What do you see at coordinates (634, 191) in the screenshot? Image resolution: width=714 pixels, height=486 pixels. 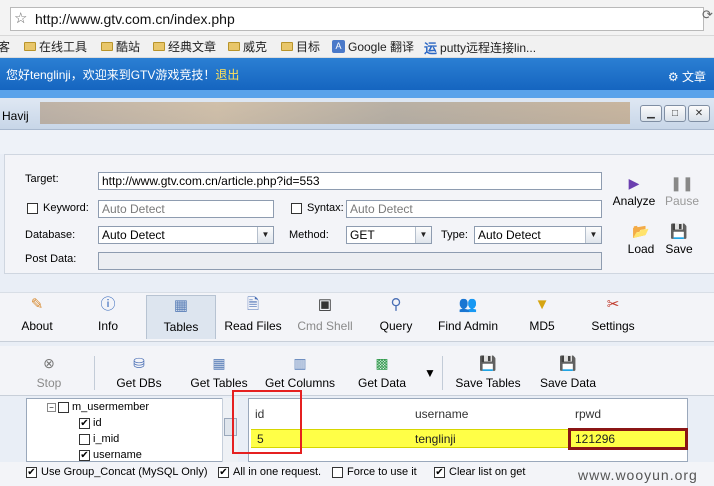 I see `analyze-button: ▶ Analyze` at bounding box center [634, 191].